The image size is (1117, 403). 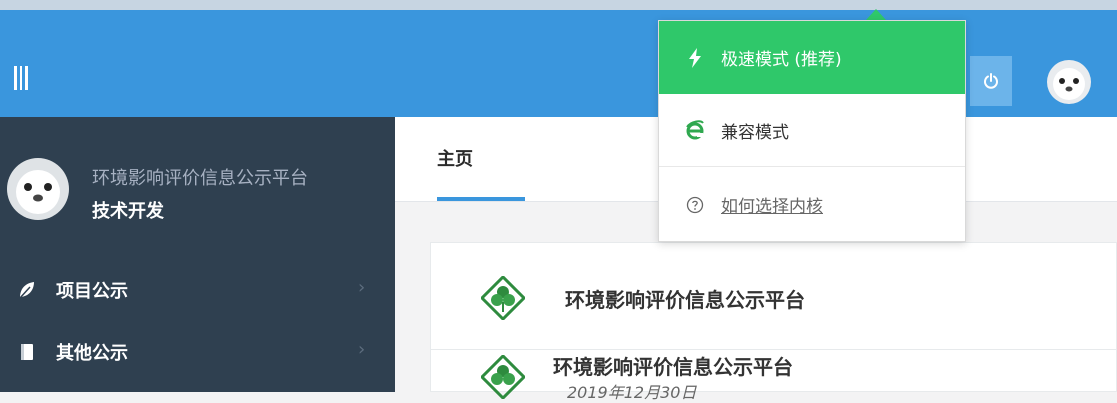 I want to click on compat-mode-option: 兼容模式, so click(x=812, y=130).